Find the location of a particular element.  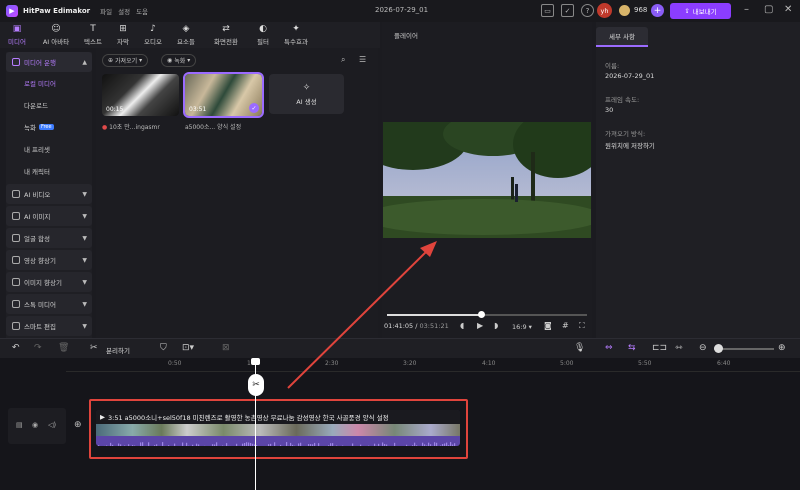

layer-icon: ▤ is located at coordinates (19, 425).